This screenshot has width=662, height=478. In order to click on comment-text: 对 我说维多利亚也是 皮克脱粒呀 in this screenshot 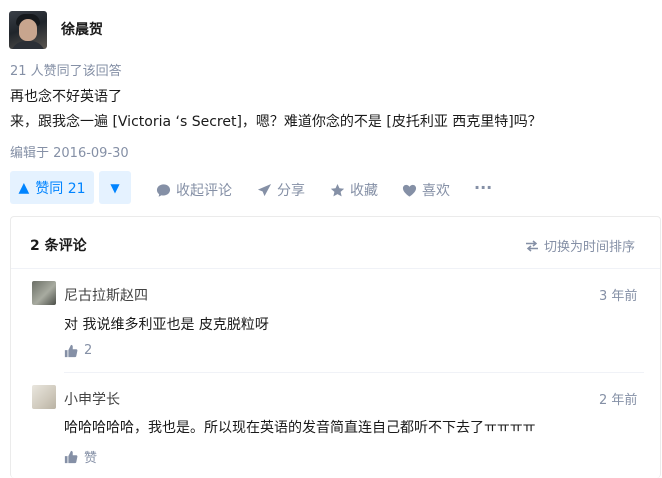, I will do `click(166, 325)`.